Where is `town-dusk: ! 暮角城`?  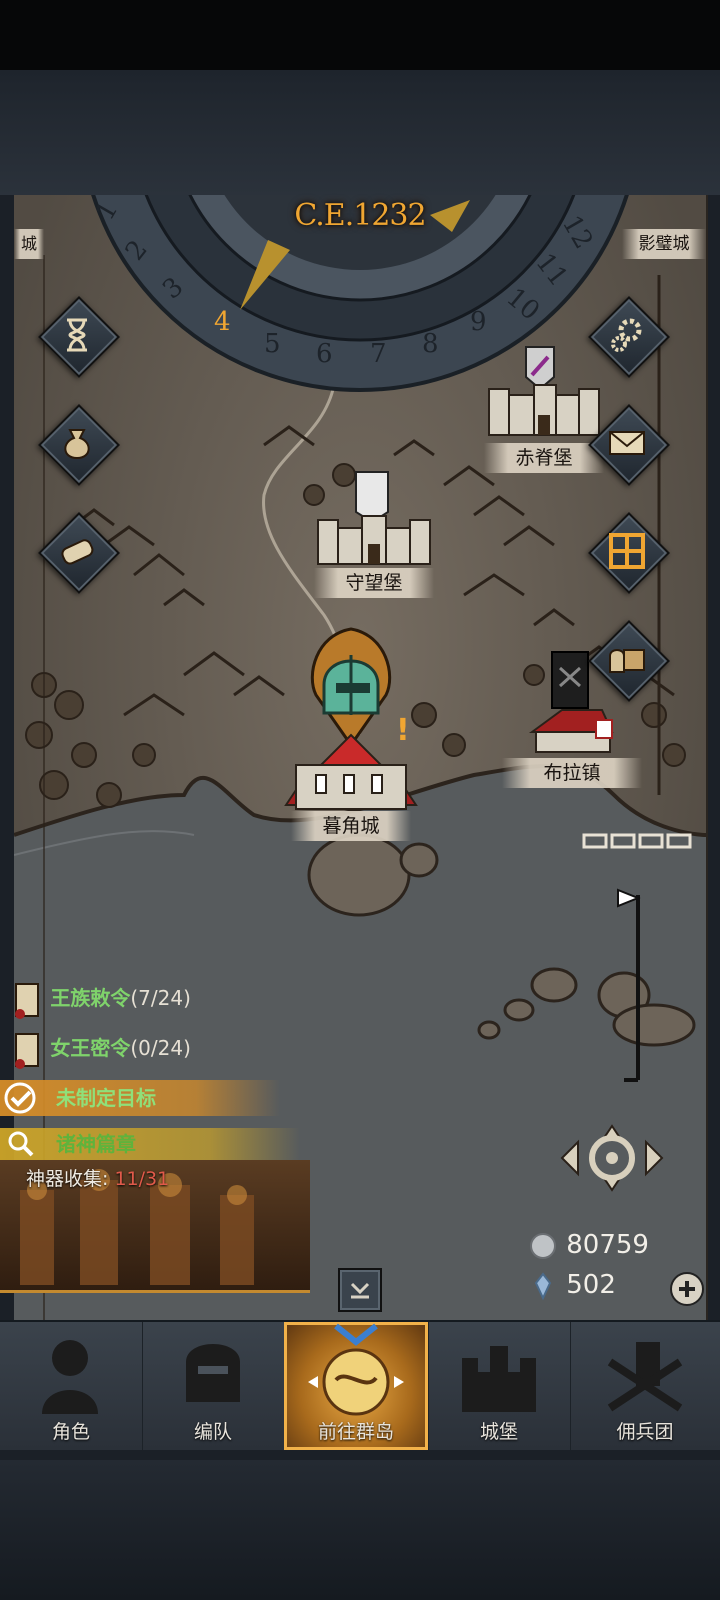 town-dusk: ! 暮角城 is located at coordinates (351, 735).